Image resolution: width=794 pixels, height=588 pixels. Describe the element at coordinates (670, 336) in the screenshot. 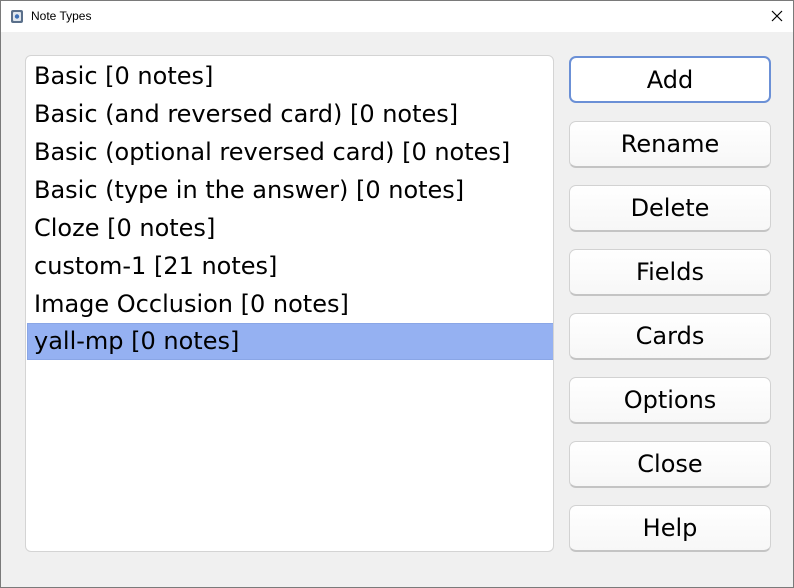

I see `cards-button: Cards` at that location.